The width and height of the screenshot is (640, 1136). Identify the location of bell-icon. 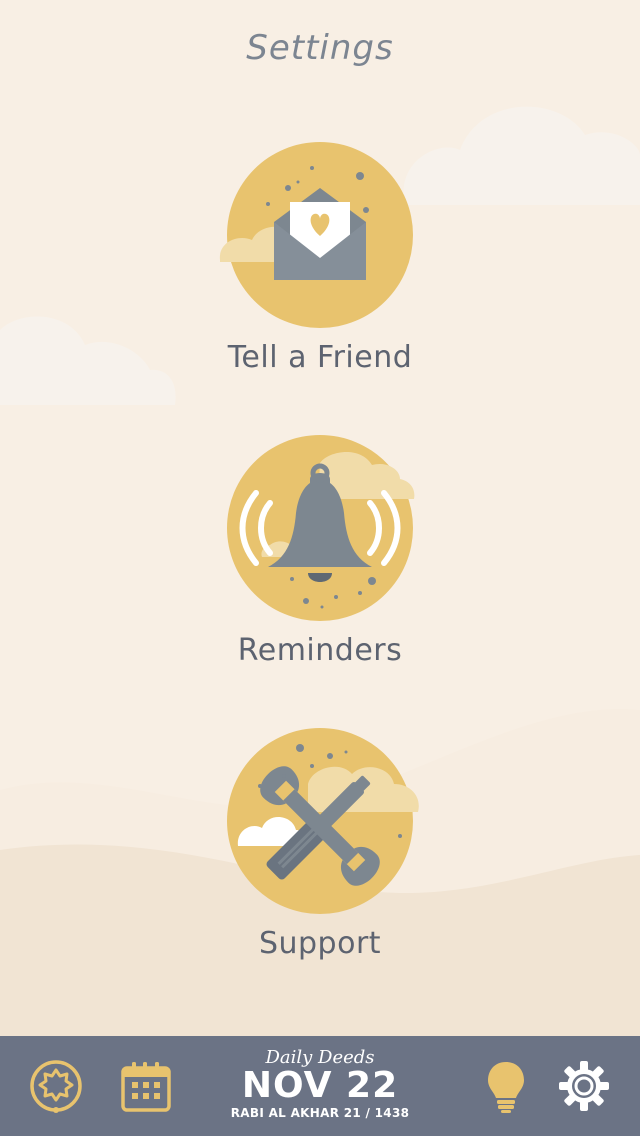
(321, 528).